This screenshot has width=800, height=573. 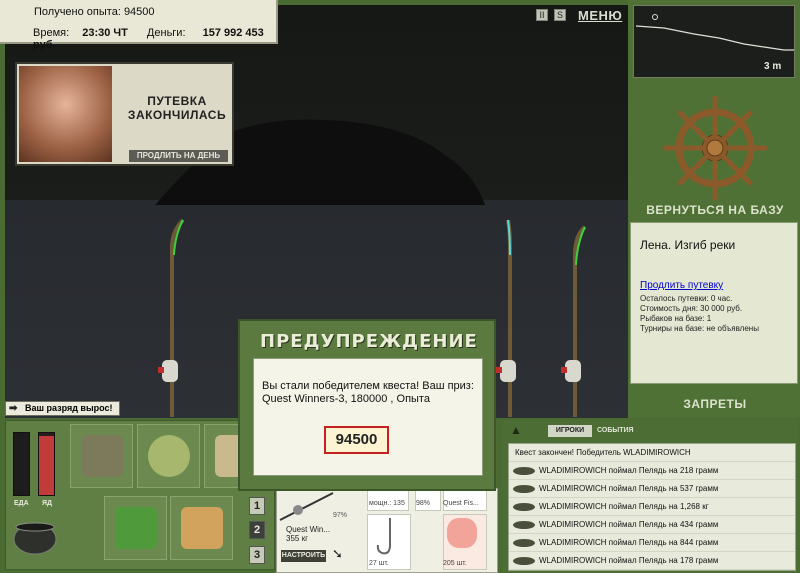 I want to click on menu-button: МЕНЮ, so click(x=600, y=15).